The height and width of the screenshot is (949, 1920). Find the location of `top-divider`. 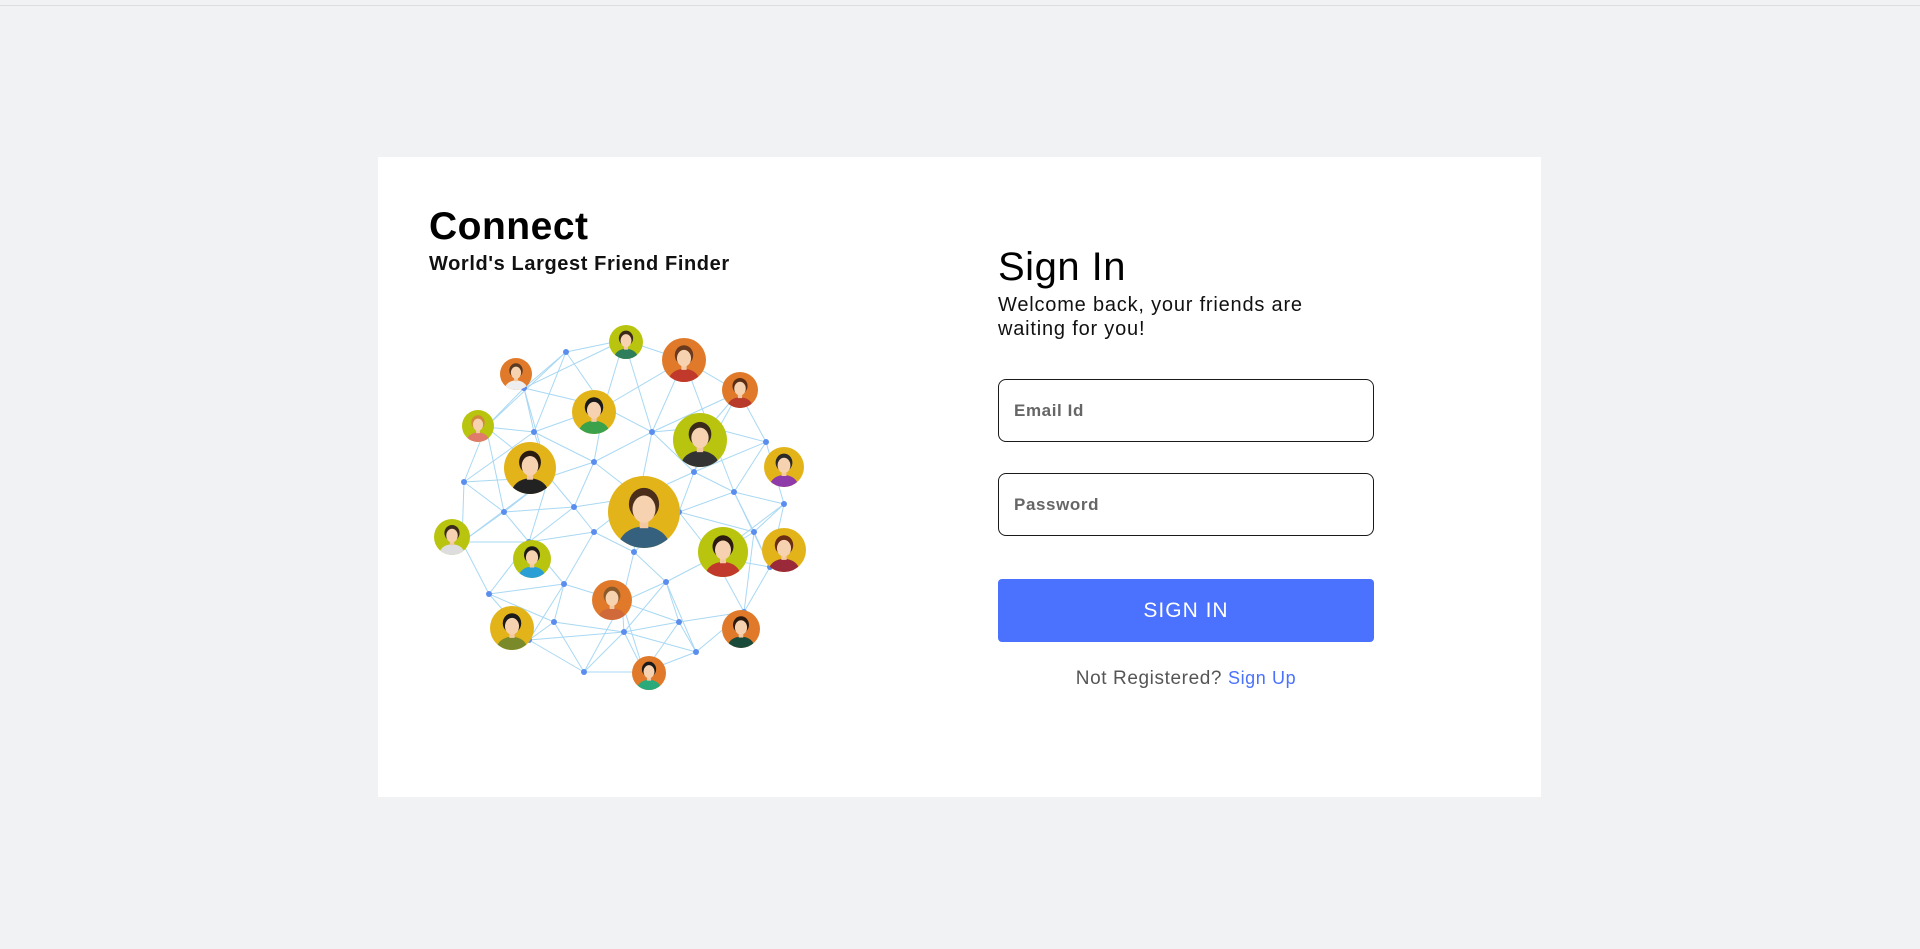

top-divider is located at coordinates (960, 5).